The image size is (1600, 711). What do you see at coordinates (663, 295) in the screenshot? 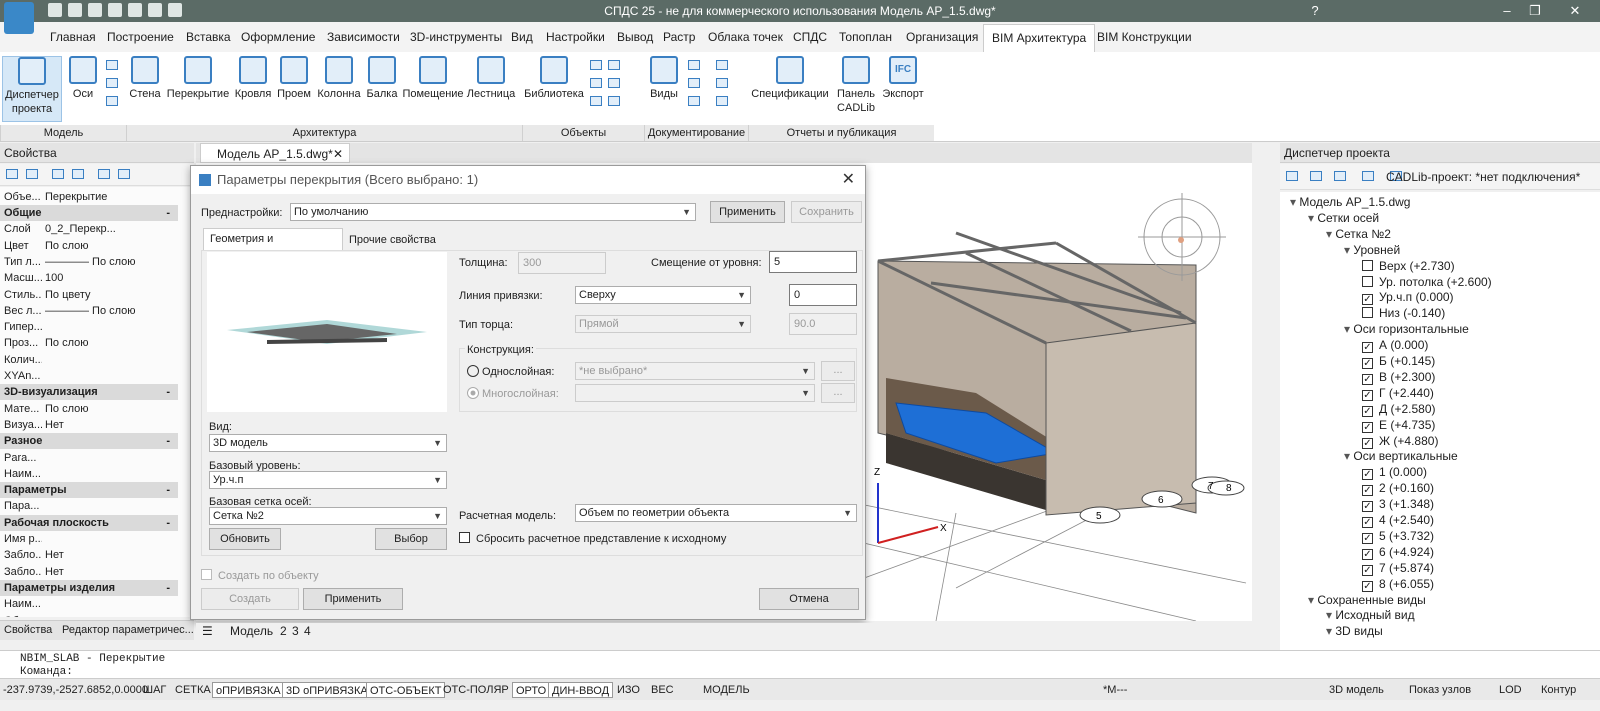
I see `anchor-select: Сверху ▼` at bounding box center [663, 295].